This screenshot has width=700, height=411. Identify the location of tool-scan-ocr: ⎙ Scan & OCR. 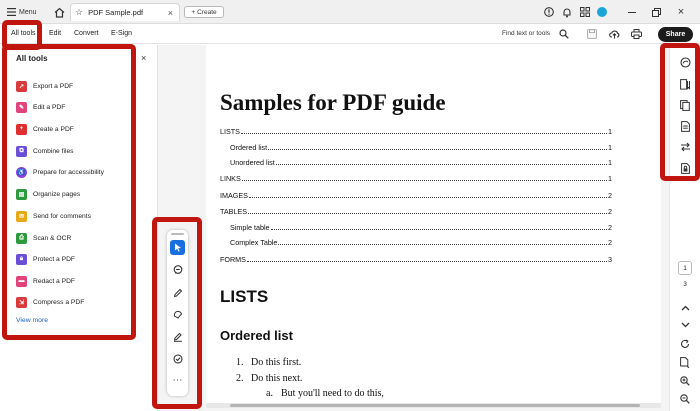
(71, 238).